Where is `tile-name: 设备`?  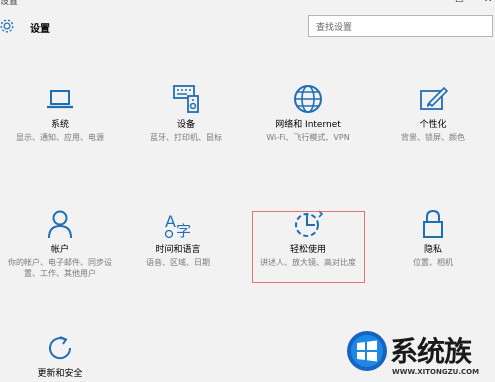 tile-name: 设备 is located at coordinates (185, 125).